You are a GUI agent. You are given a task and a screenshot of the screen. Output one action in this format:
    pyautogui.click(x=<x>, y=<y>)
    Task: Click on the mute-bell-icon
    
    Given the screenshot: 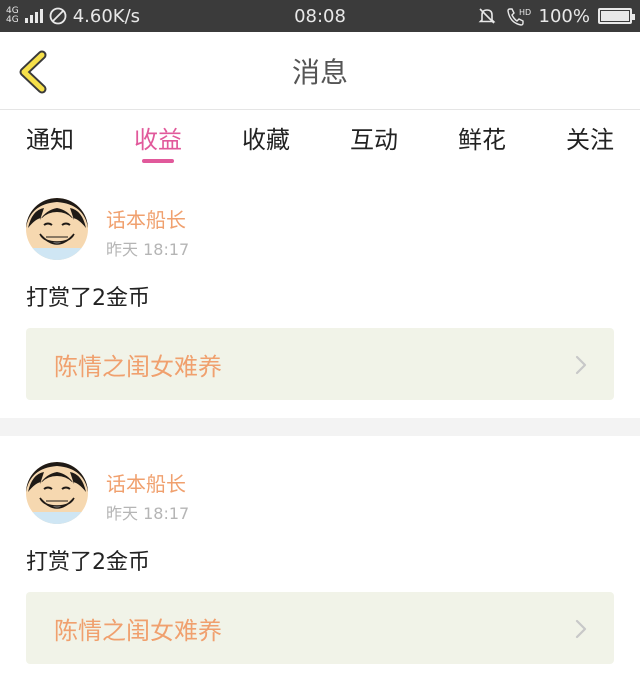 What is the action you would take?
    pyautogui.click(x=486, y=16)
    